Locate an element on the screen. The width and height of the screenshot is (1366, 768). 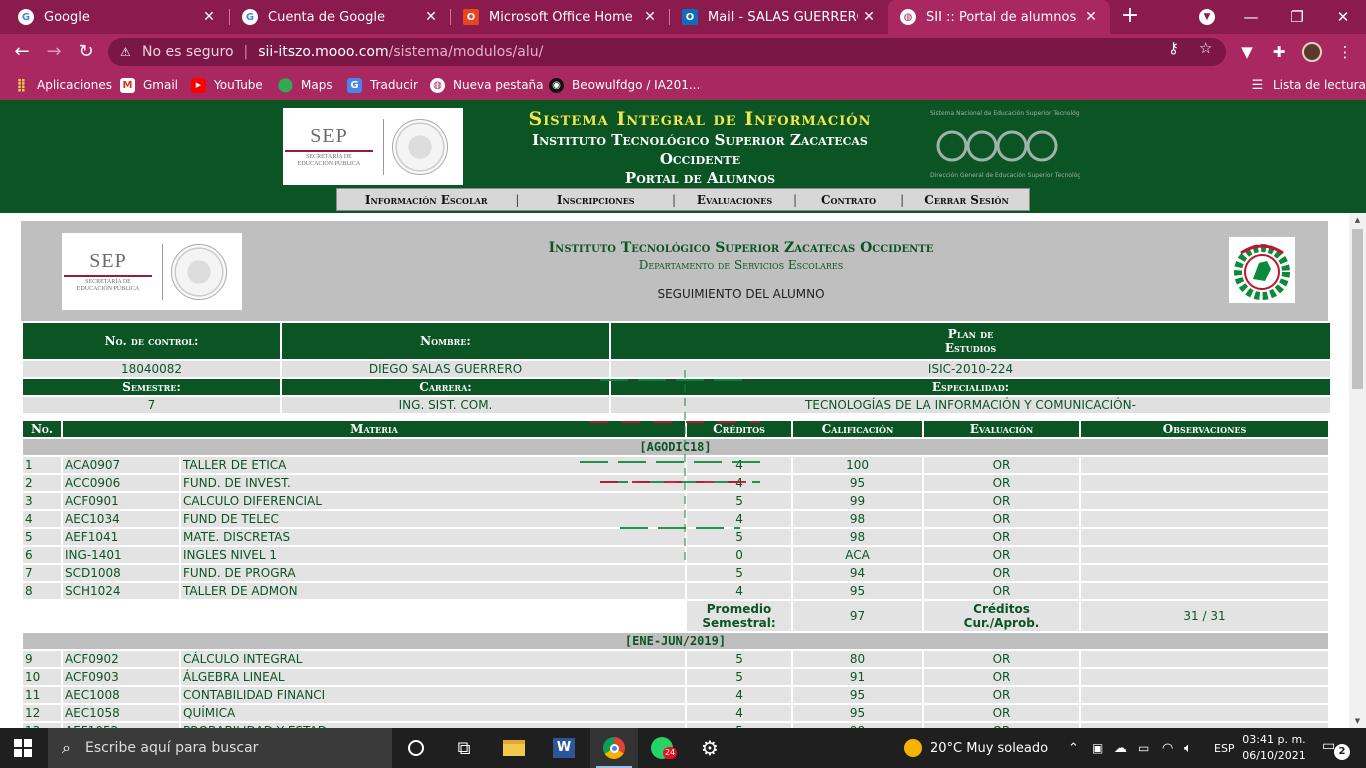
puzzle-icon: ✚ is located at coordinates (1279, 52).